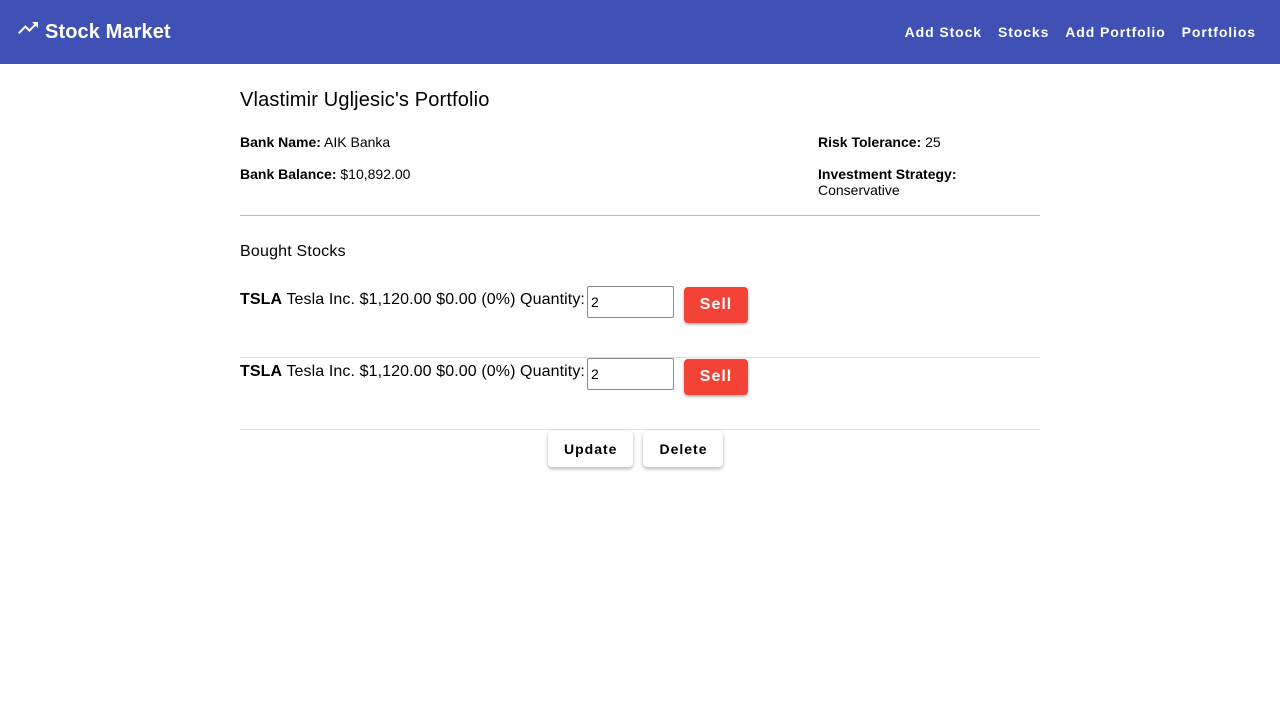  What do you see at coordinates (640, 215) in the screenshot?
I see `divider` at bounding box center [640, 215].